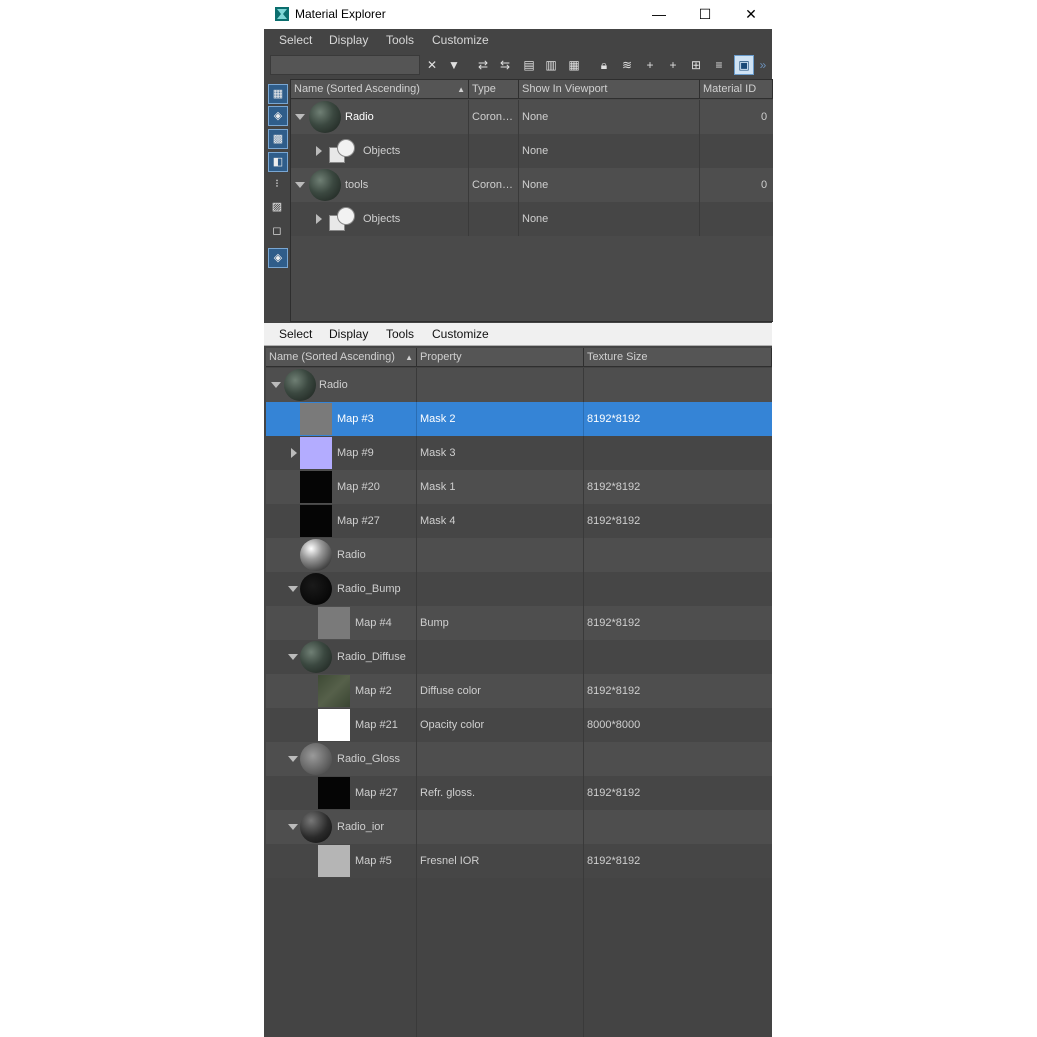 This screenshot has width=1037, height=1037. What do you see at coordinates (519, 657) in the screenshot?
I see `table-row: Radio_Diffuse` at bounding box center [519, 657].